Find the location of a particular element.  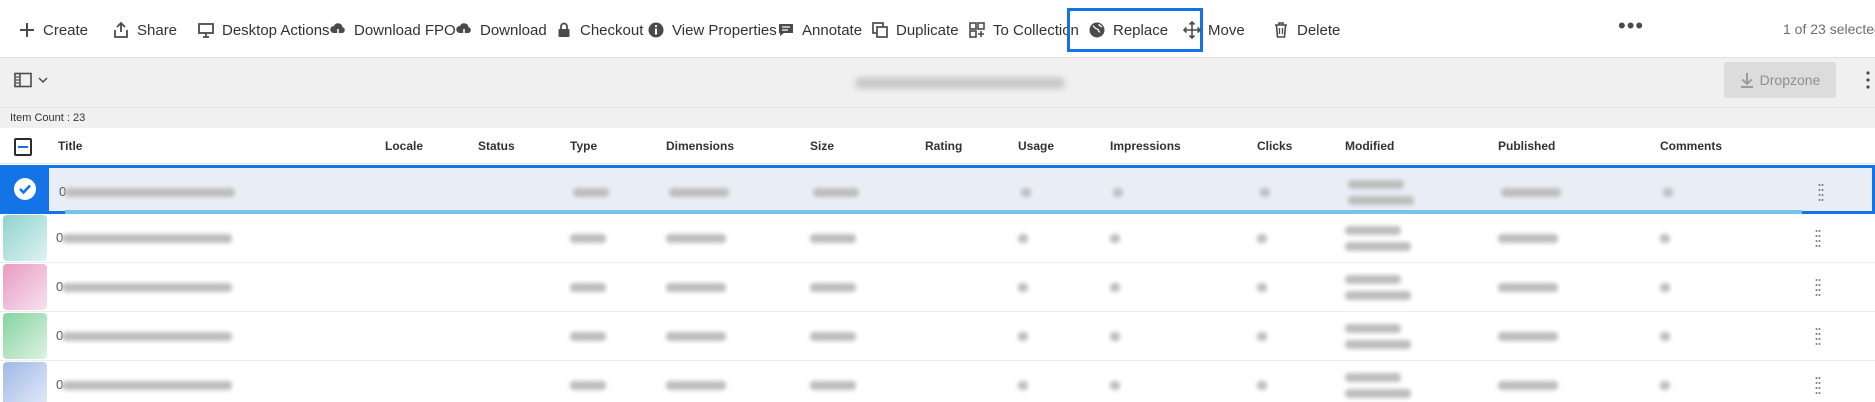

annotate-button: Annotate is located at coordinates (819, 30).